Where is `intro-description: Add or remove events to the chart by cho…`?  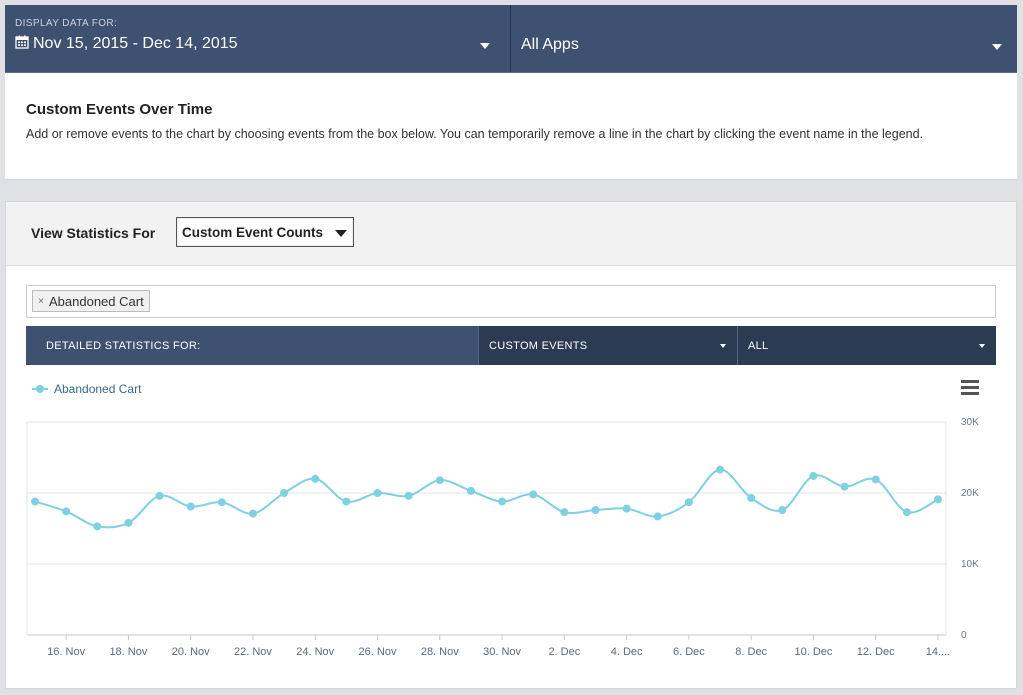 intro-description: Add or remove events to the chart by cho… is located at coordinates (475, 134).